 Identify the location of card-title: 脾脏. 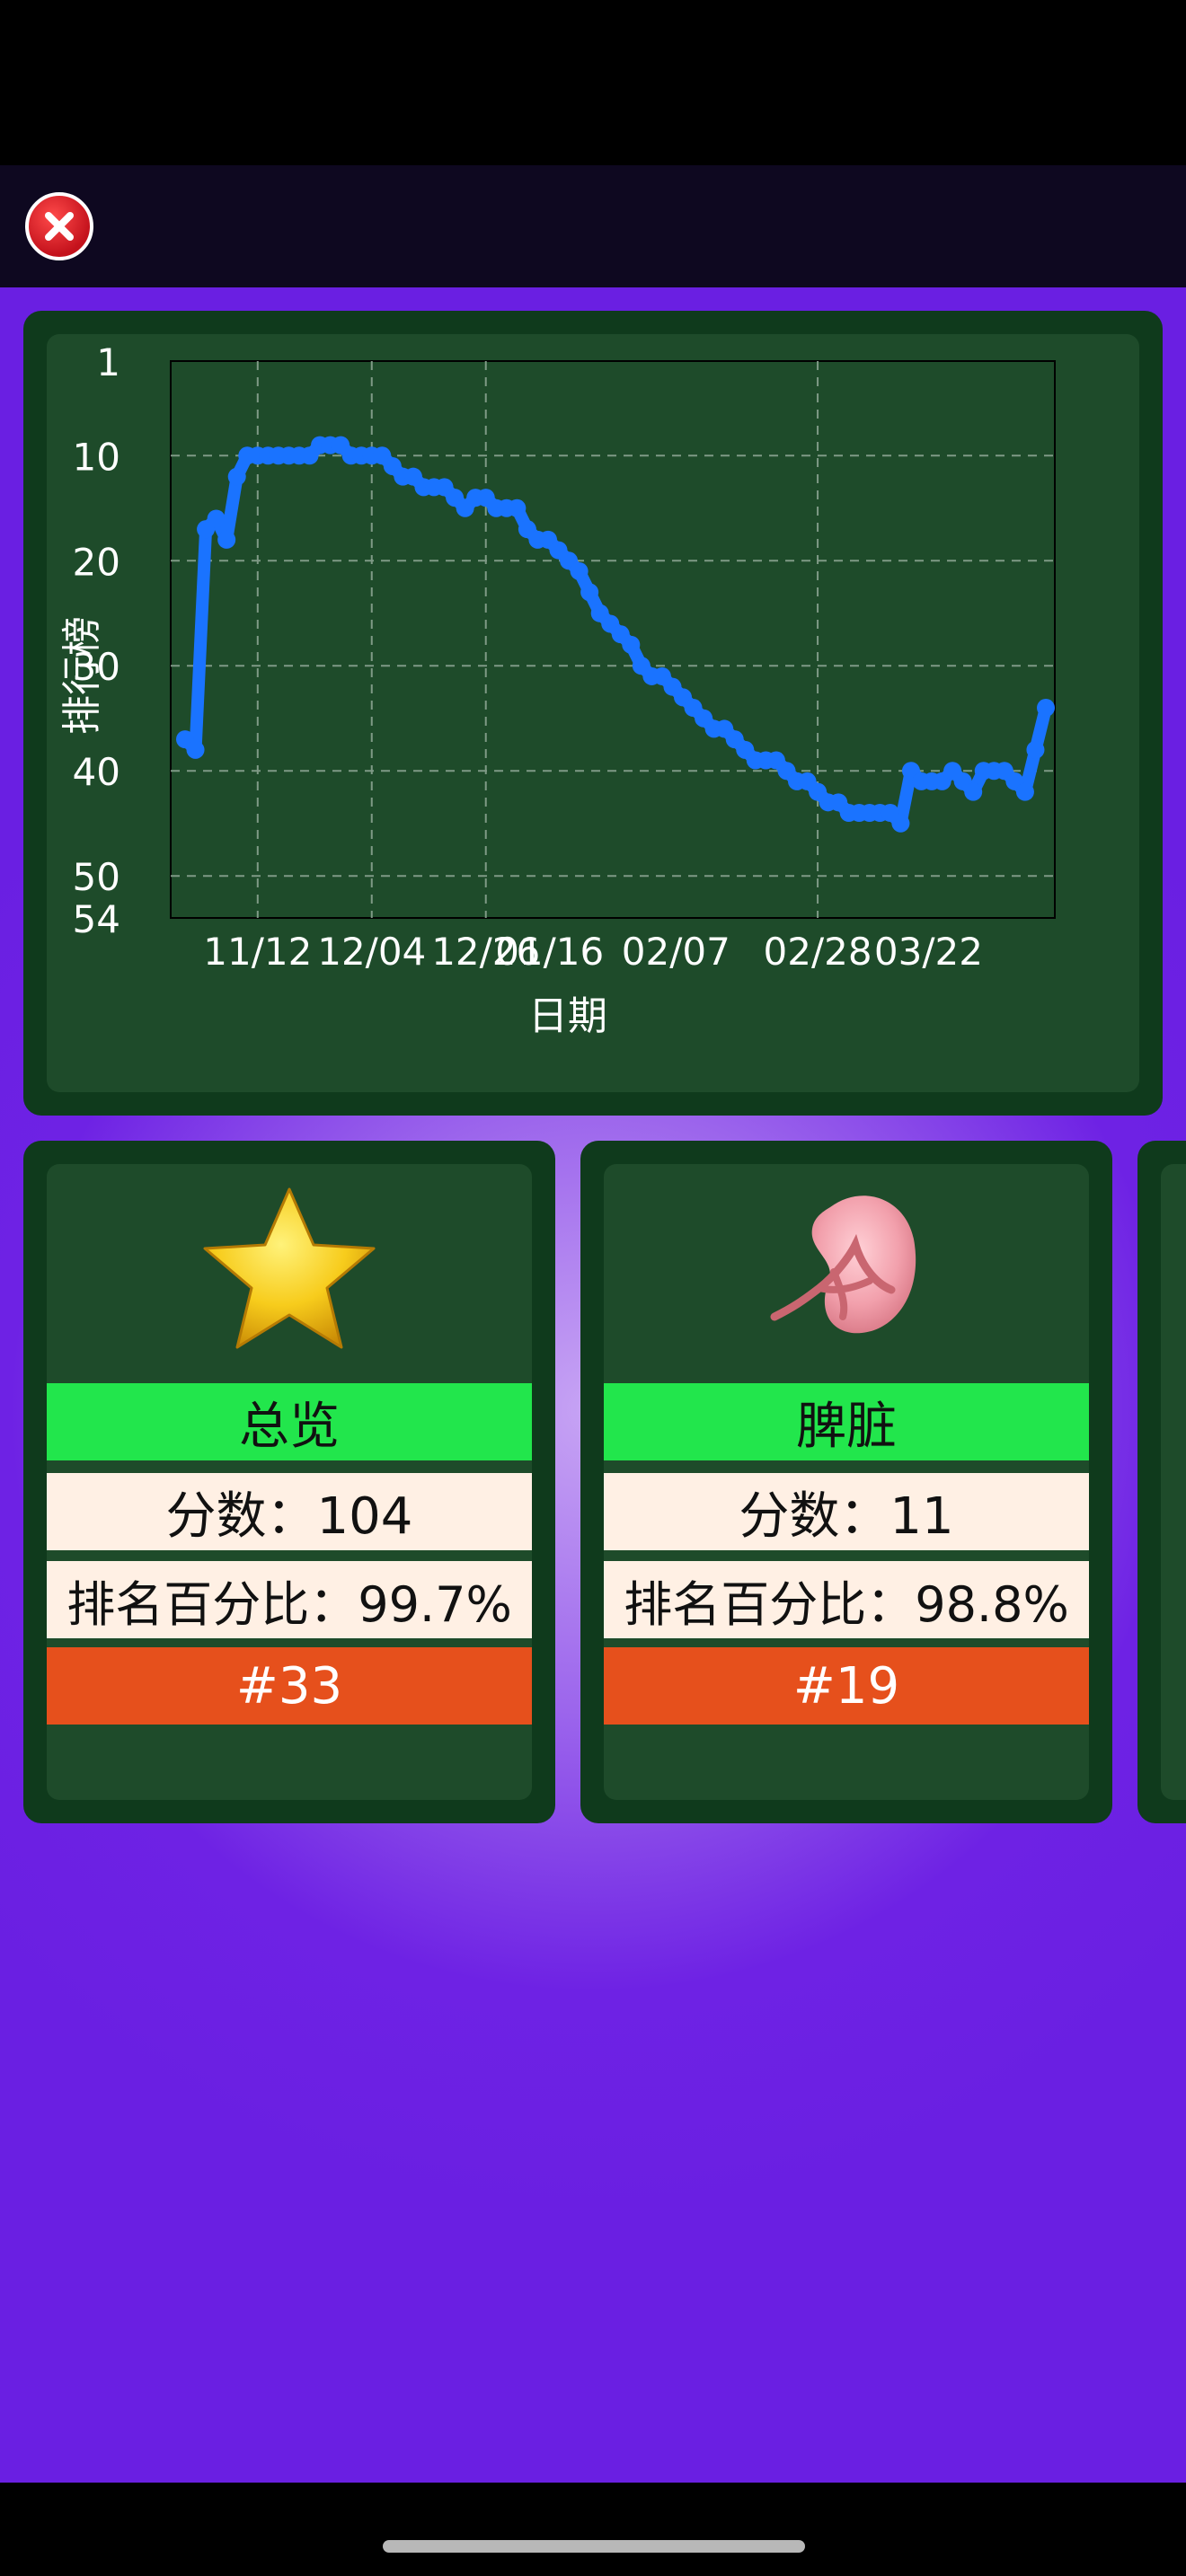
(846, 1421).